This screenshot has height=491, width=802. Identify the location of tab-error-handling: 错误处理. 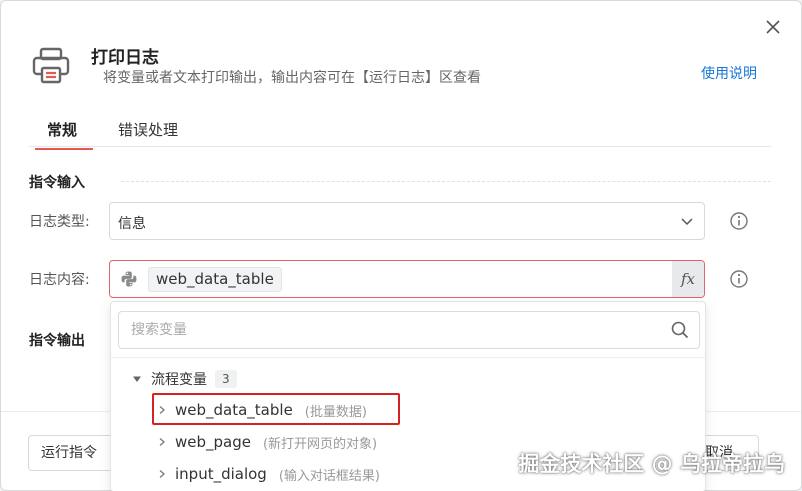
(148, 133).